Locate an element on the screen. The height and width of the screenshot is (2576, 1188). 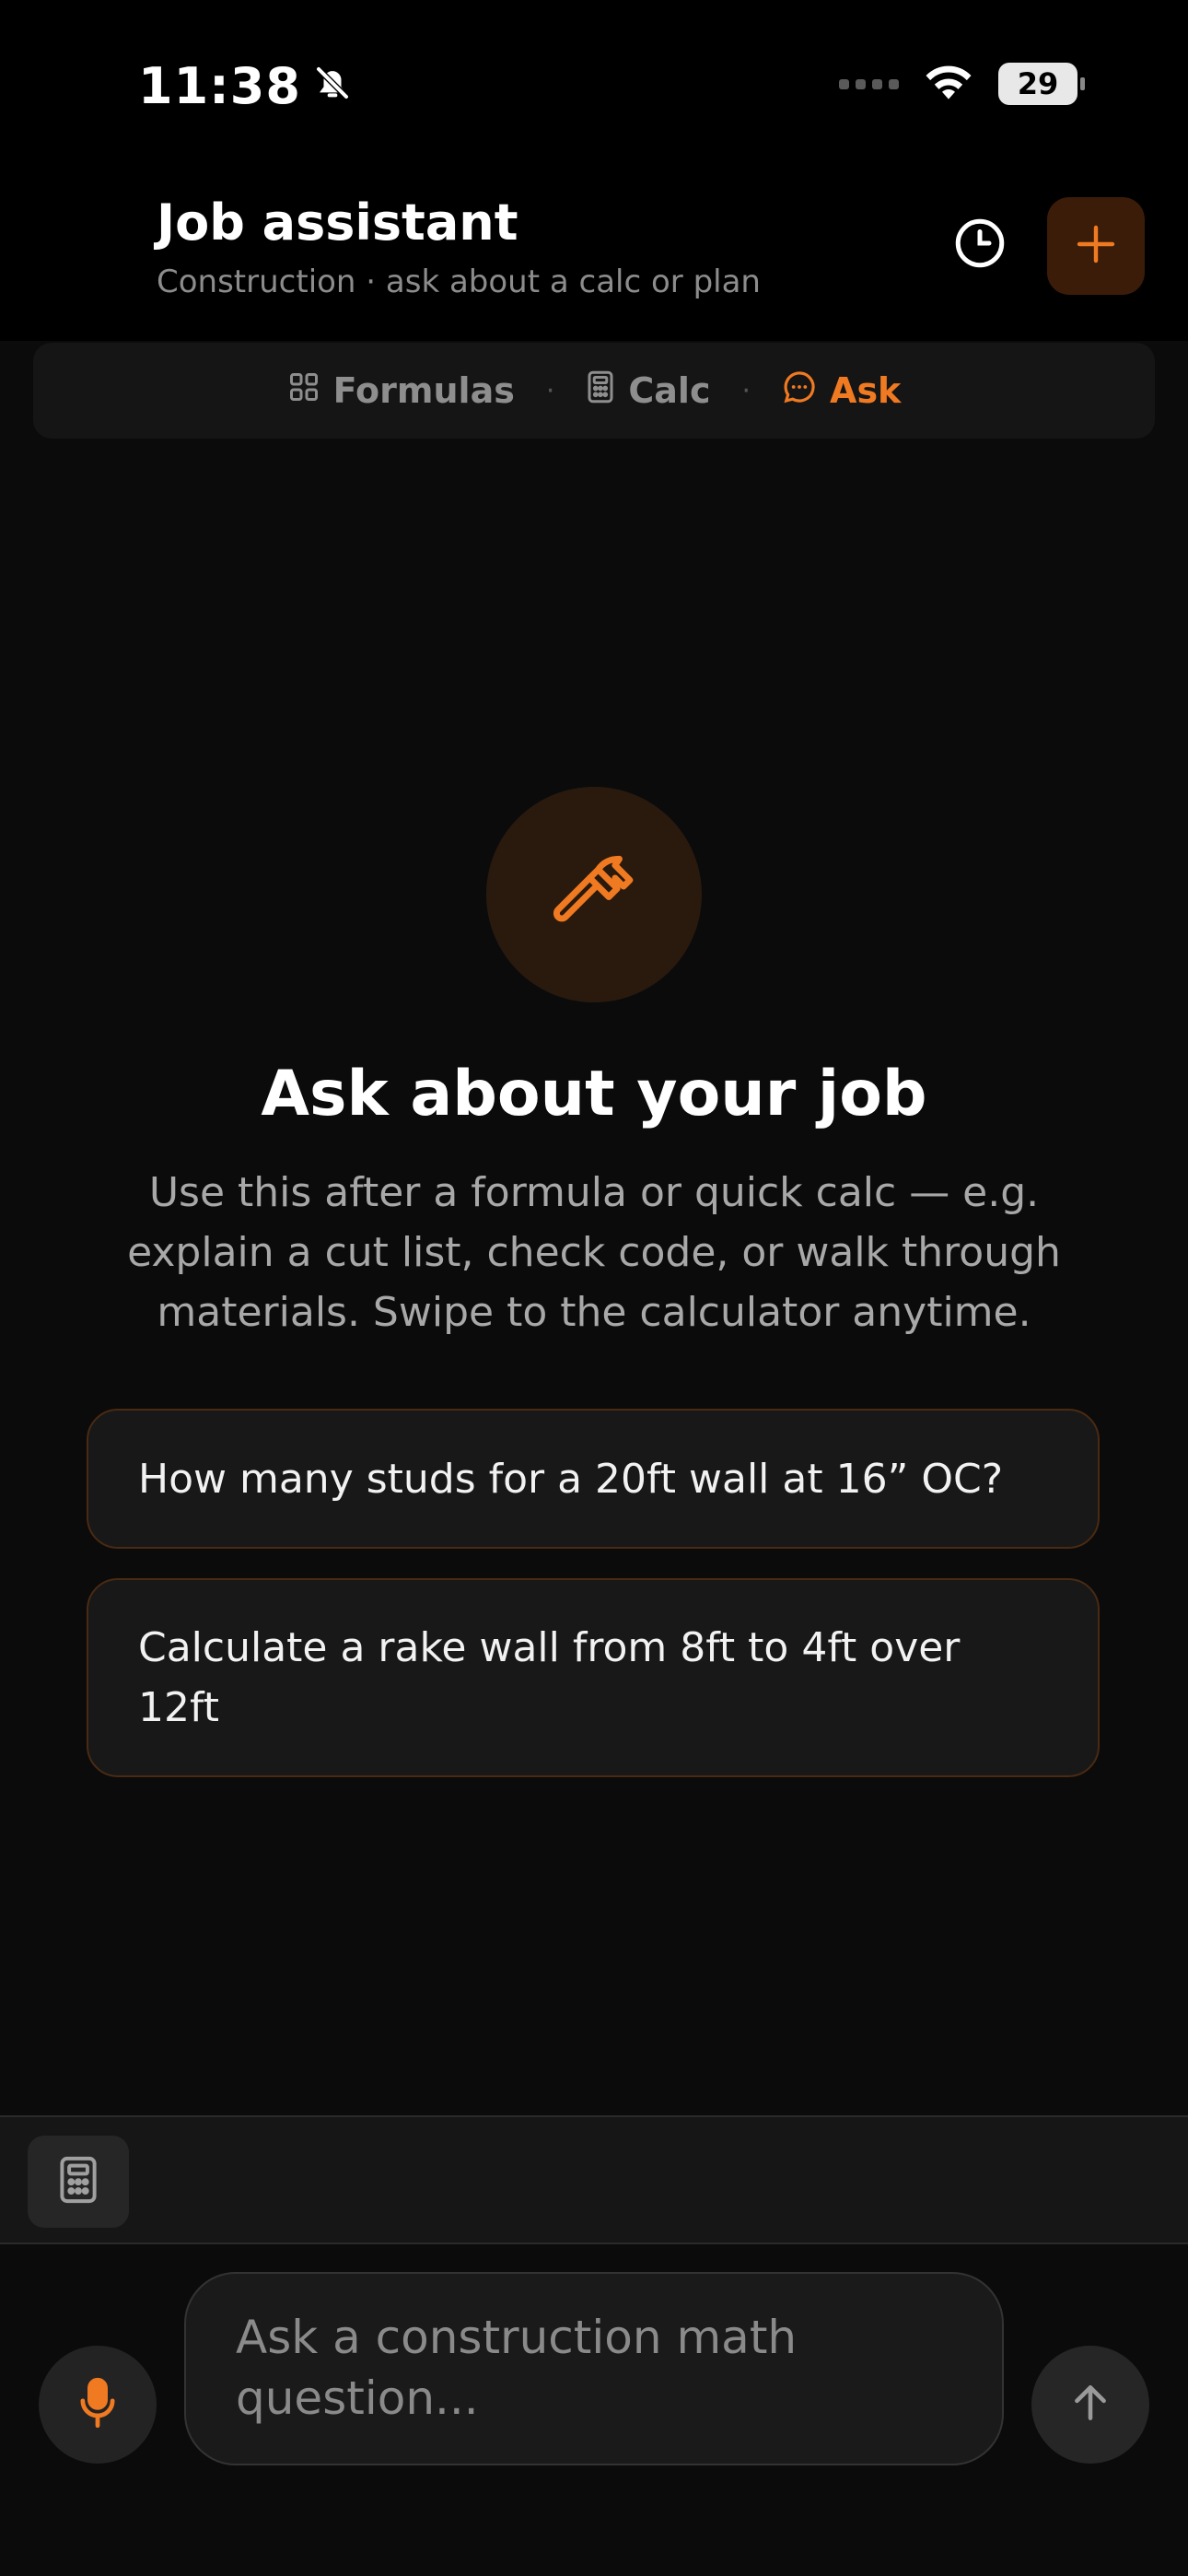
page-title: Job assistant is located at coordinates (337, 222).